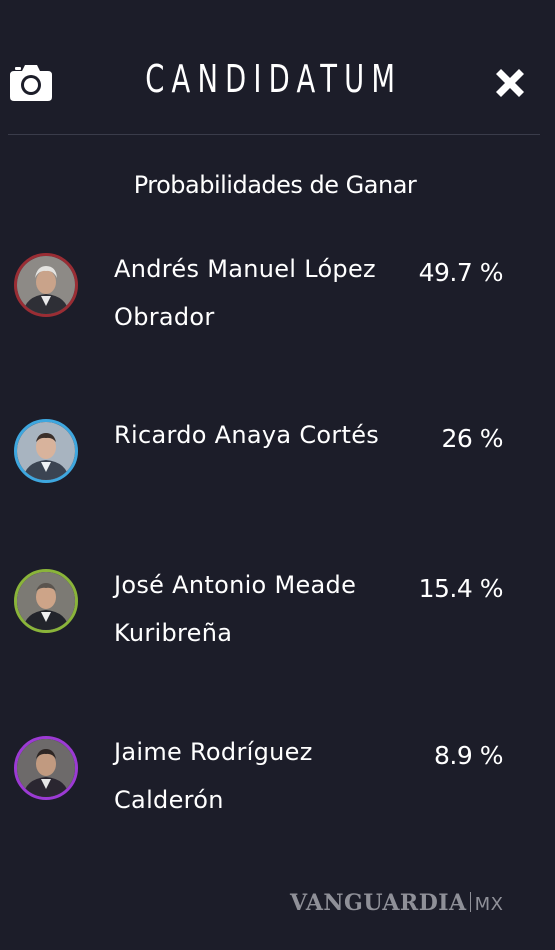 This screenshot has width=555, height=950. I want to click on section-title: Probabilidades de Ganar, so click(275, 185).